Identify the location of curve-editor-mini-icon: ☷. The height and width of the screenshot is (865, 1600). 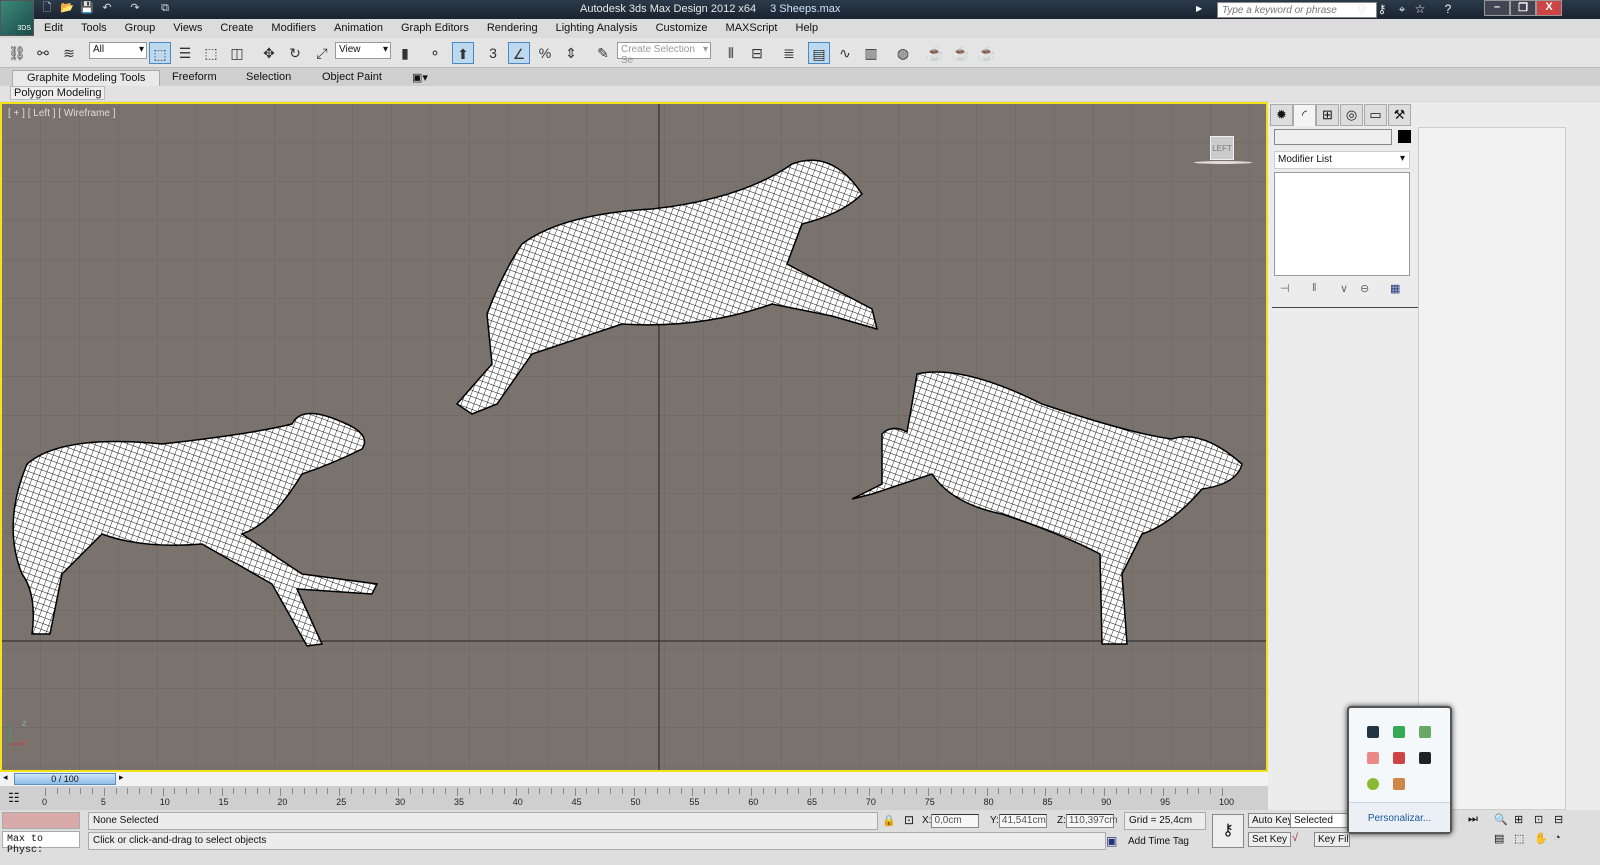
(14, 798).